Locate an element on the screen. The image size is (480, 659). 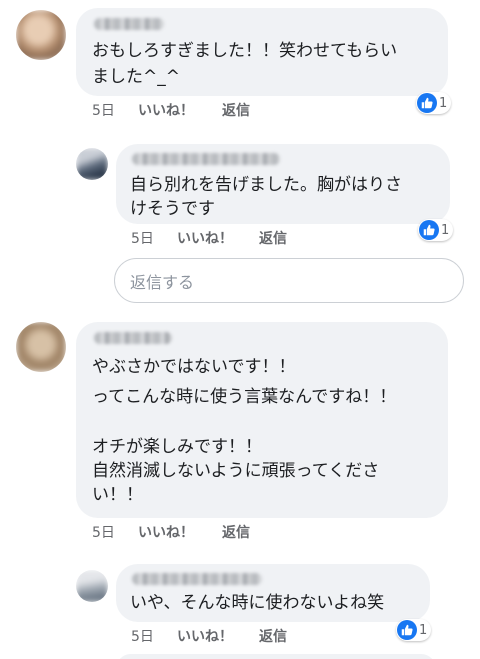
comment-text: 自然消滅しないように頑張ってくださ is located at coordinates (236, 471).